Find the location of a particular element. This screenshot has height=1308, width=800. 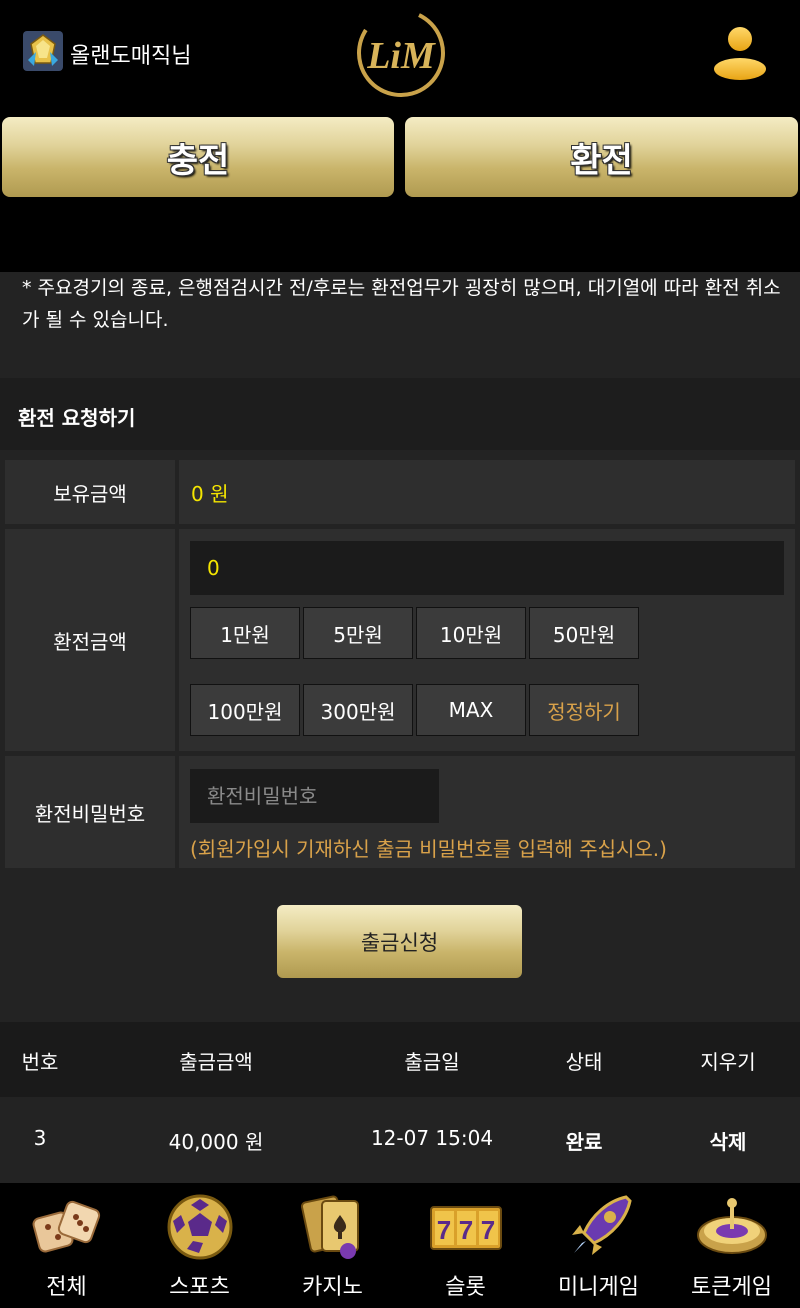

amount-label: 환전금액 is located at coordinates (90, 640).